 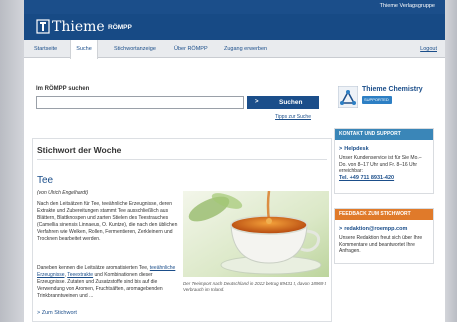 I want to click on search-panel: Im RÖMPP suchen > Suchen Tipps zur Suche, so click(x=182, y=103).